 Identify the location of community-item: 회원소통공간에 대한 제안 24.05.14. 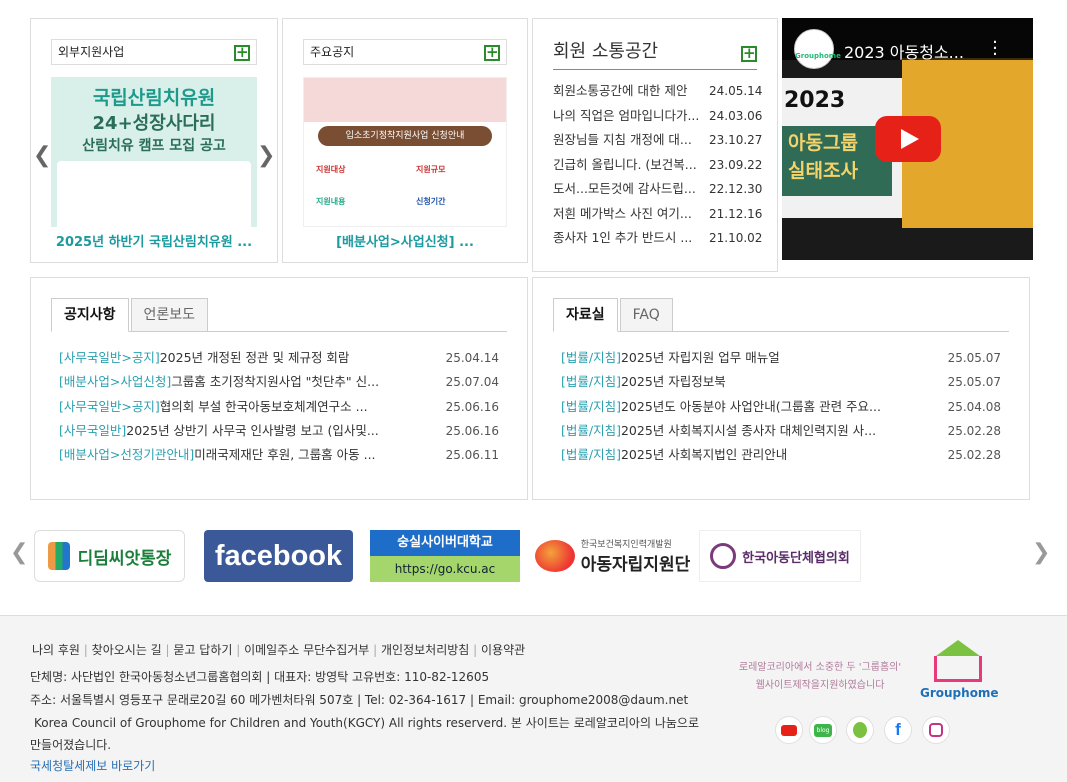
(657, 91).